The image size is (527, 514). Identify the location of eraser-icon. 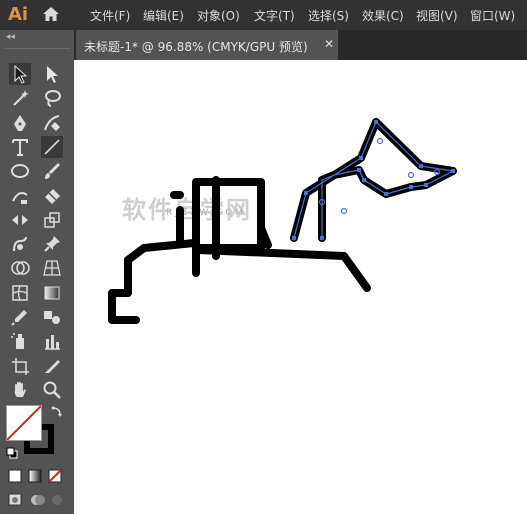
(52, 196).